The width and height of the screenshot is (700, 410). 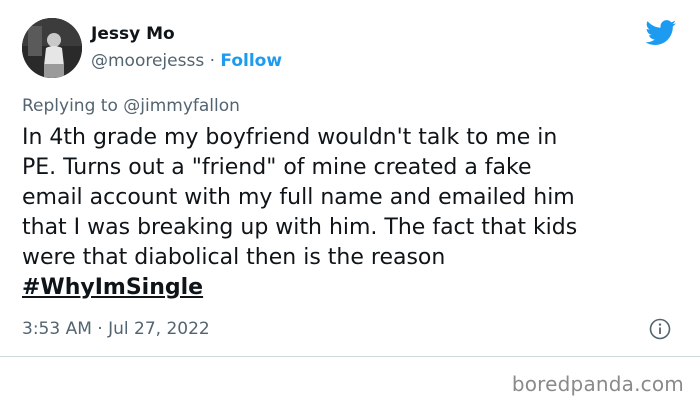 What do you see at coordinates (52, 48) in the screenshot?
I see `avatar` at bounding box center [52, 48].